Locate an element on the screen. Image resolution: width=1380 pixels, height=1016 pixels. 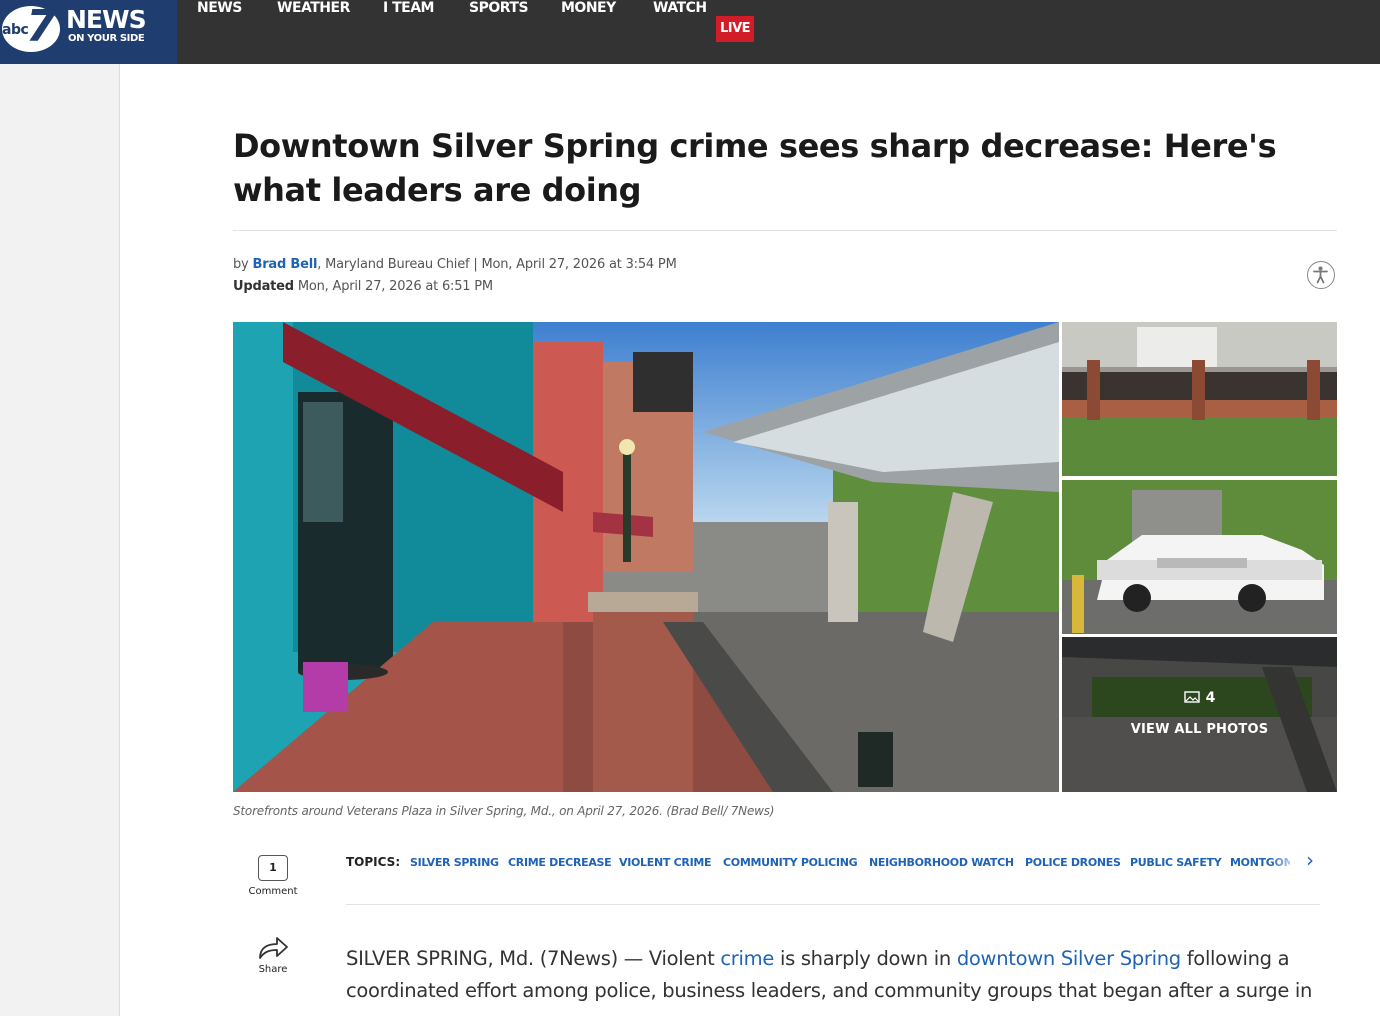
logo-abc: abc is located at coordinates (15, 30).